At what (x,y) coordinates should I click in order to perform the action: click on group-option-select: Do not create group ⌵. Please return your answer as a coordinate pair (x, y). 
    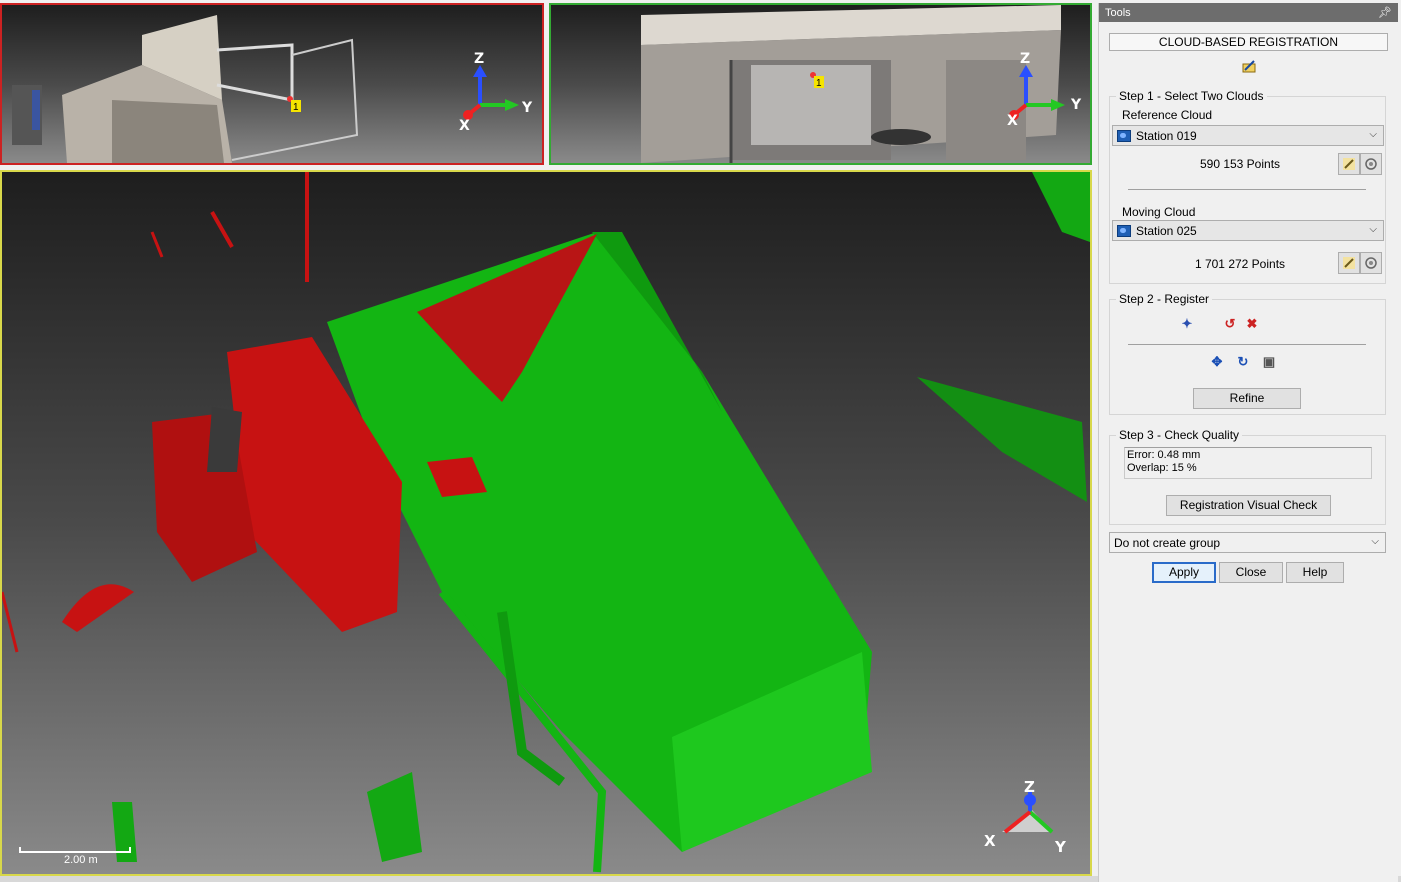
    Looking at the image, I should click on (1247, 542).